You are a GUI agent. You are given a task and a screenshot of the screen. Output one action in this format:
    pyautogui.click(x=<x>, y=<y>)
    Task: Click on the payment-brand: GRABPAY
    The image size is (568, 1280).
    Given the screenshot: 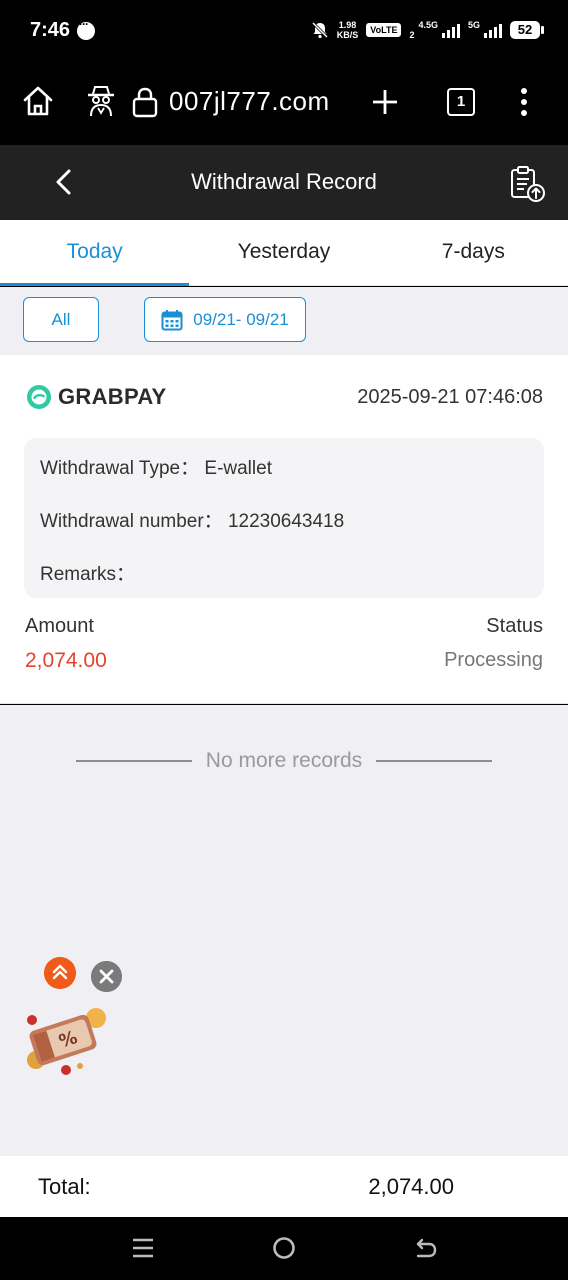 What is the action you would take?
    pyautogui.click(x=96, y=397)
    